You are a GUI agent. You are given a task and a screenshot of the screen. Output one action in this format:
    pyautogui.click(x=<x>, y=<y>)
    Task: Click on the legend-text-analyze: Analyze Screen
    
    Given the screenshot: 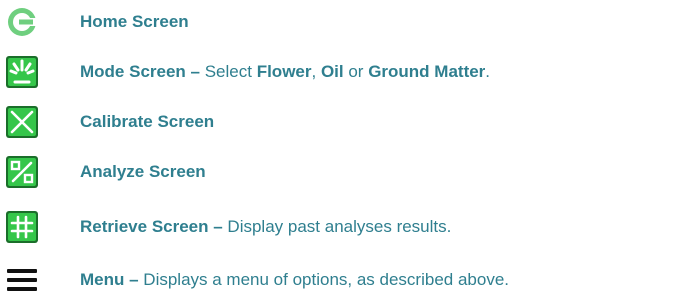 What is the action you would take?
    pyautogui.click(x=143, y=172)
    